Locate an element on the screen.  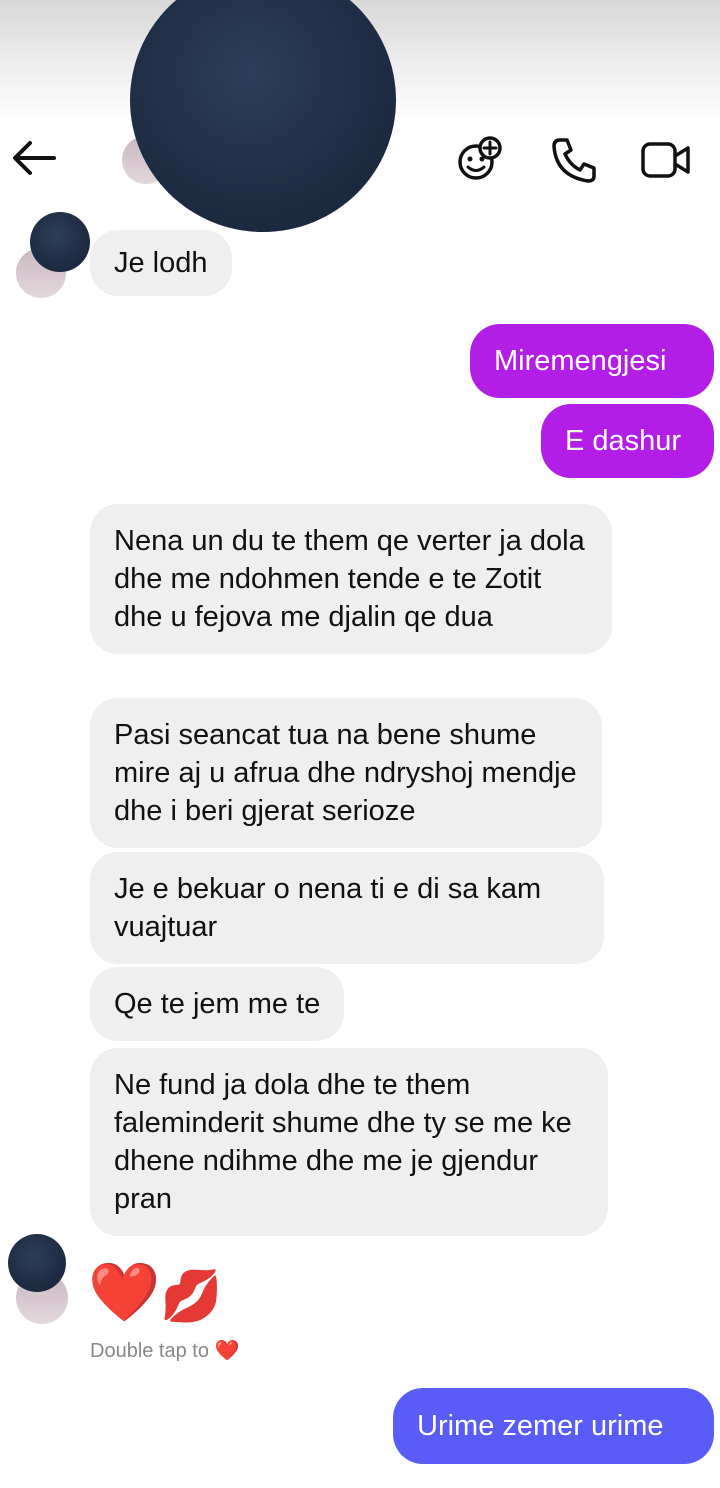
heart-emoji-message: ❤️ is located at coordinates (124, 1293).